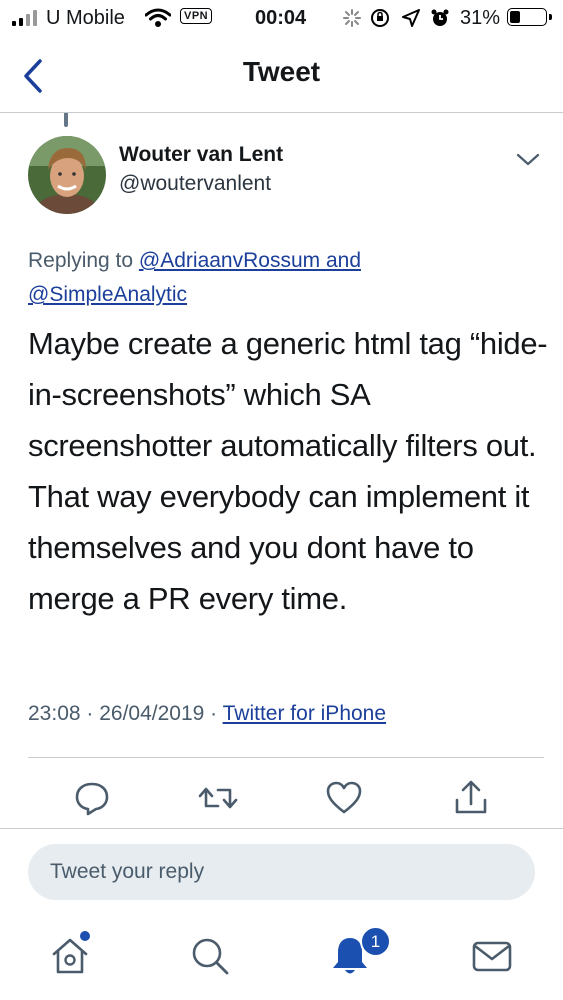  What do you see at coordinates (67, 175) in the screenshot?
I see `avatar` at bounding box center [67, 175].